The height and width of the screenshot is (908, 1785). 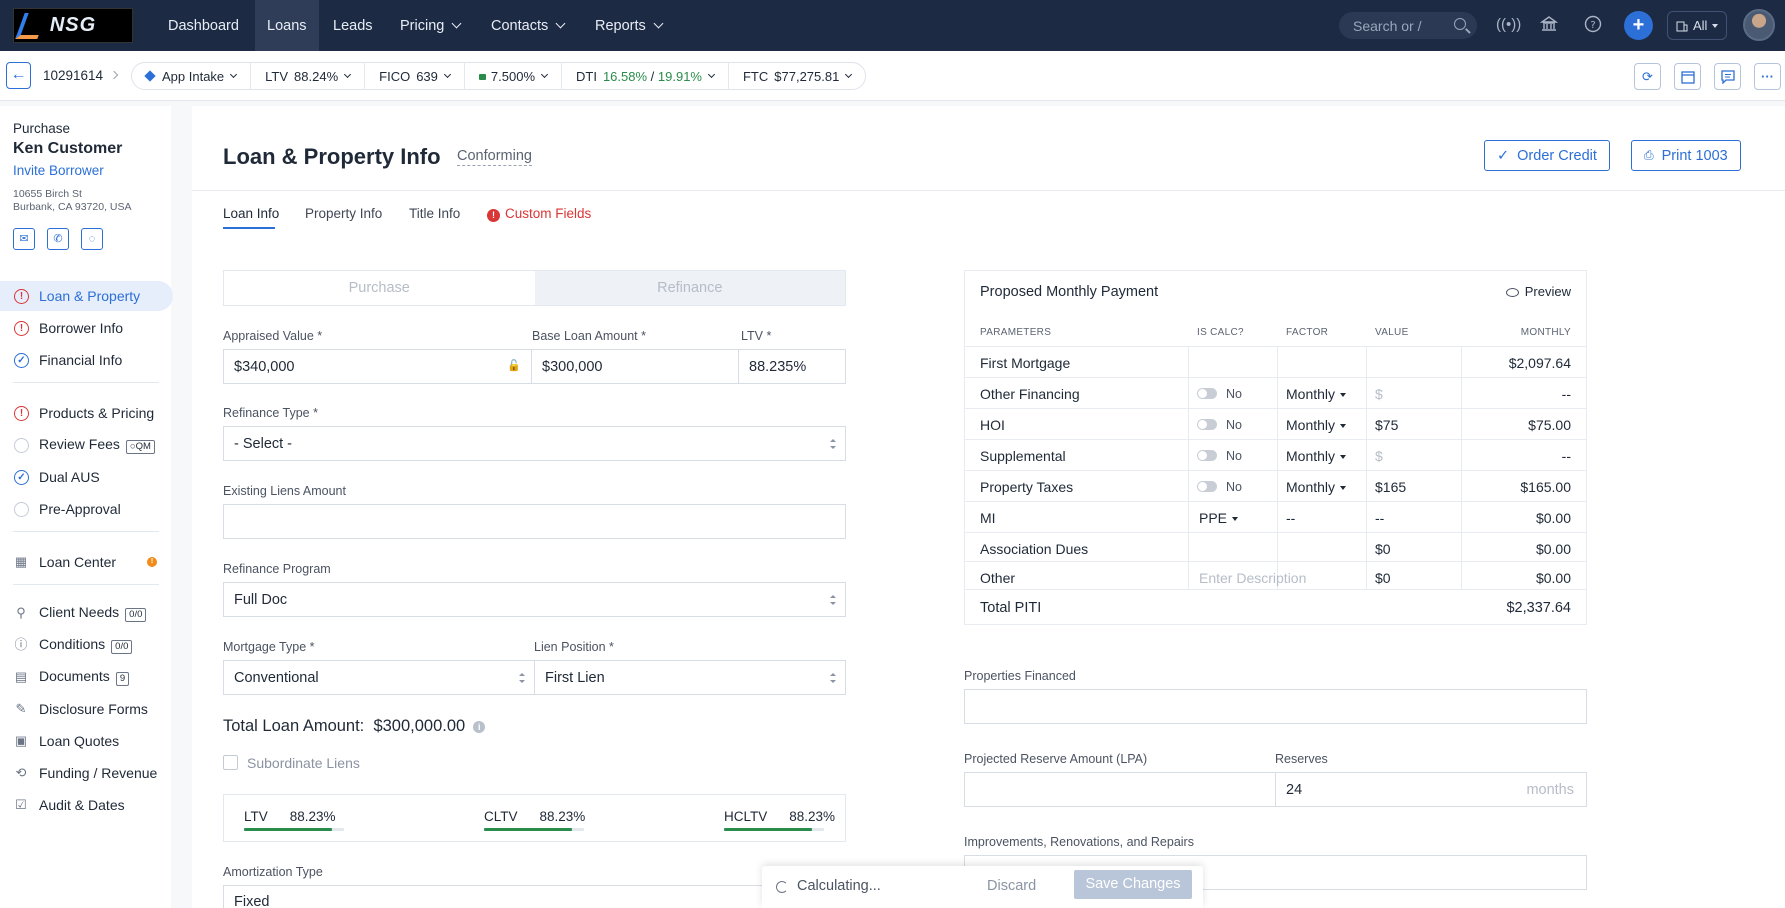 I want to click on total-piti-row: Total PITI $2,337.64, so click(x=1275, y=607).